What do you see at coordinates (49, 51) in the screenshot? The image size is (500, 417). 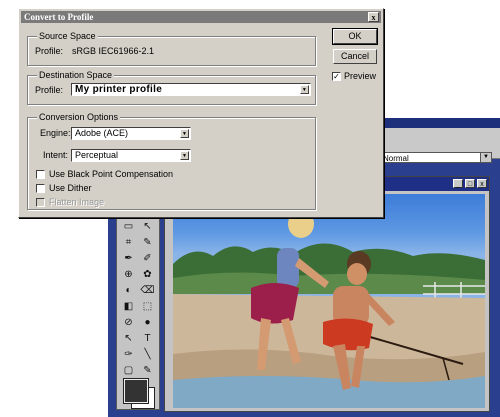 I see `source-profile-label: Profile:` at bounding box center [49, 51].